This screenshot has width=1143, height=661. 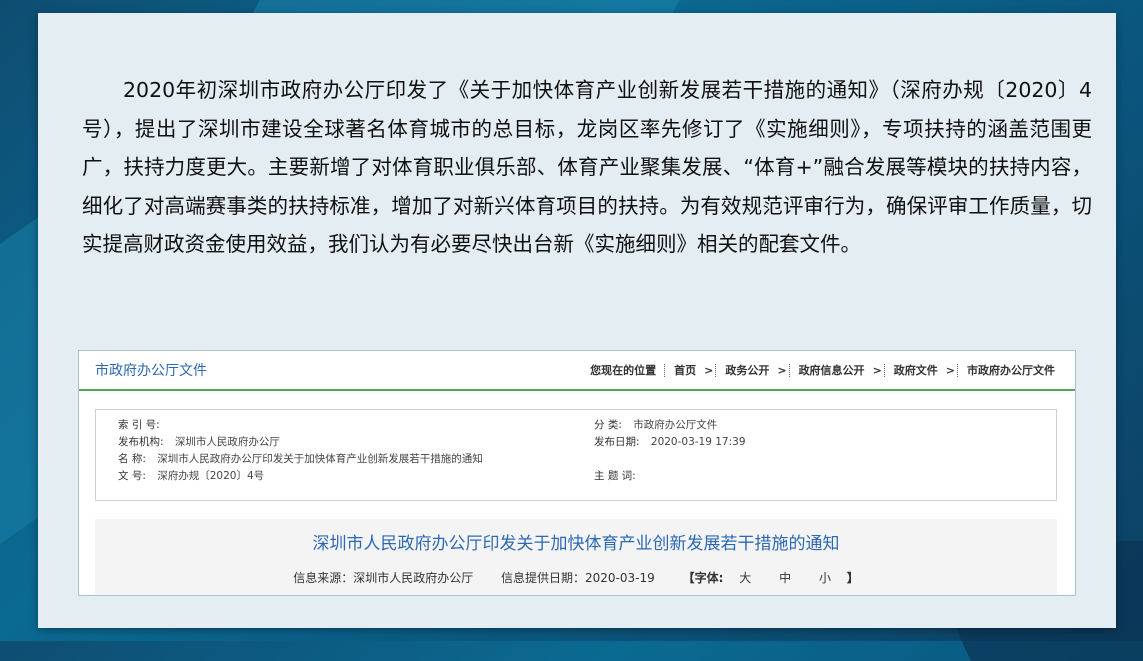 What do you see at coordinates (132, 459) in the screenshot?
I see `meta-name-label: 名 称:` at bounding box center [132, 459].